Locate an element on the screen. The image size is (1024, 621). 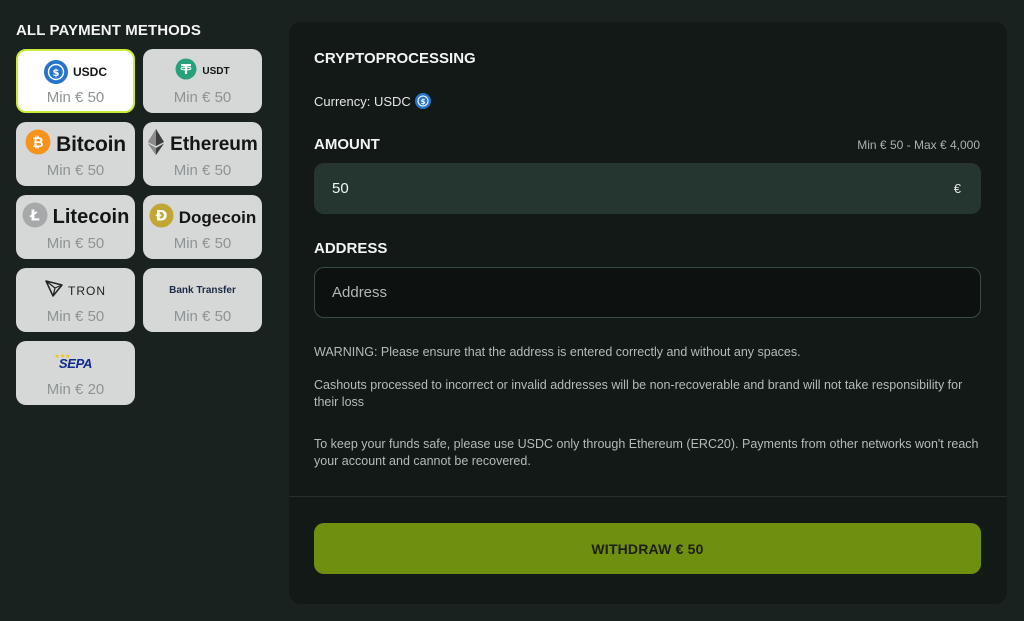
usdt-logo: USDT is located at coordinates (202, 72).